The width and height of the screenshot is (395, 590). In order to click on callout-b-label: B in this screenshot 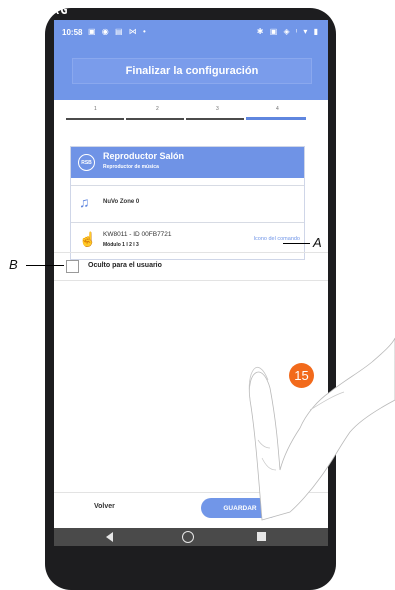, I will do `click(13, 264)`.